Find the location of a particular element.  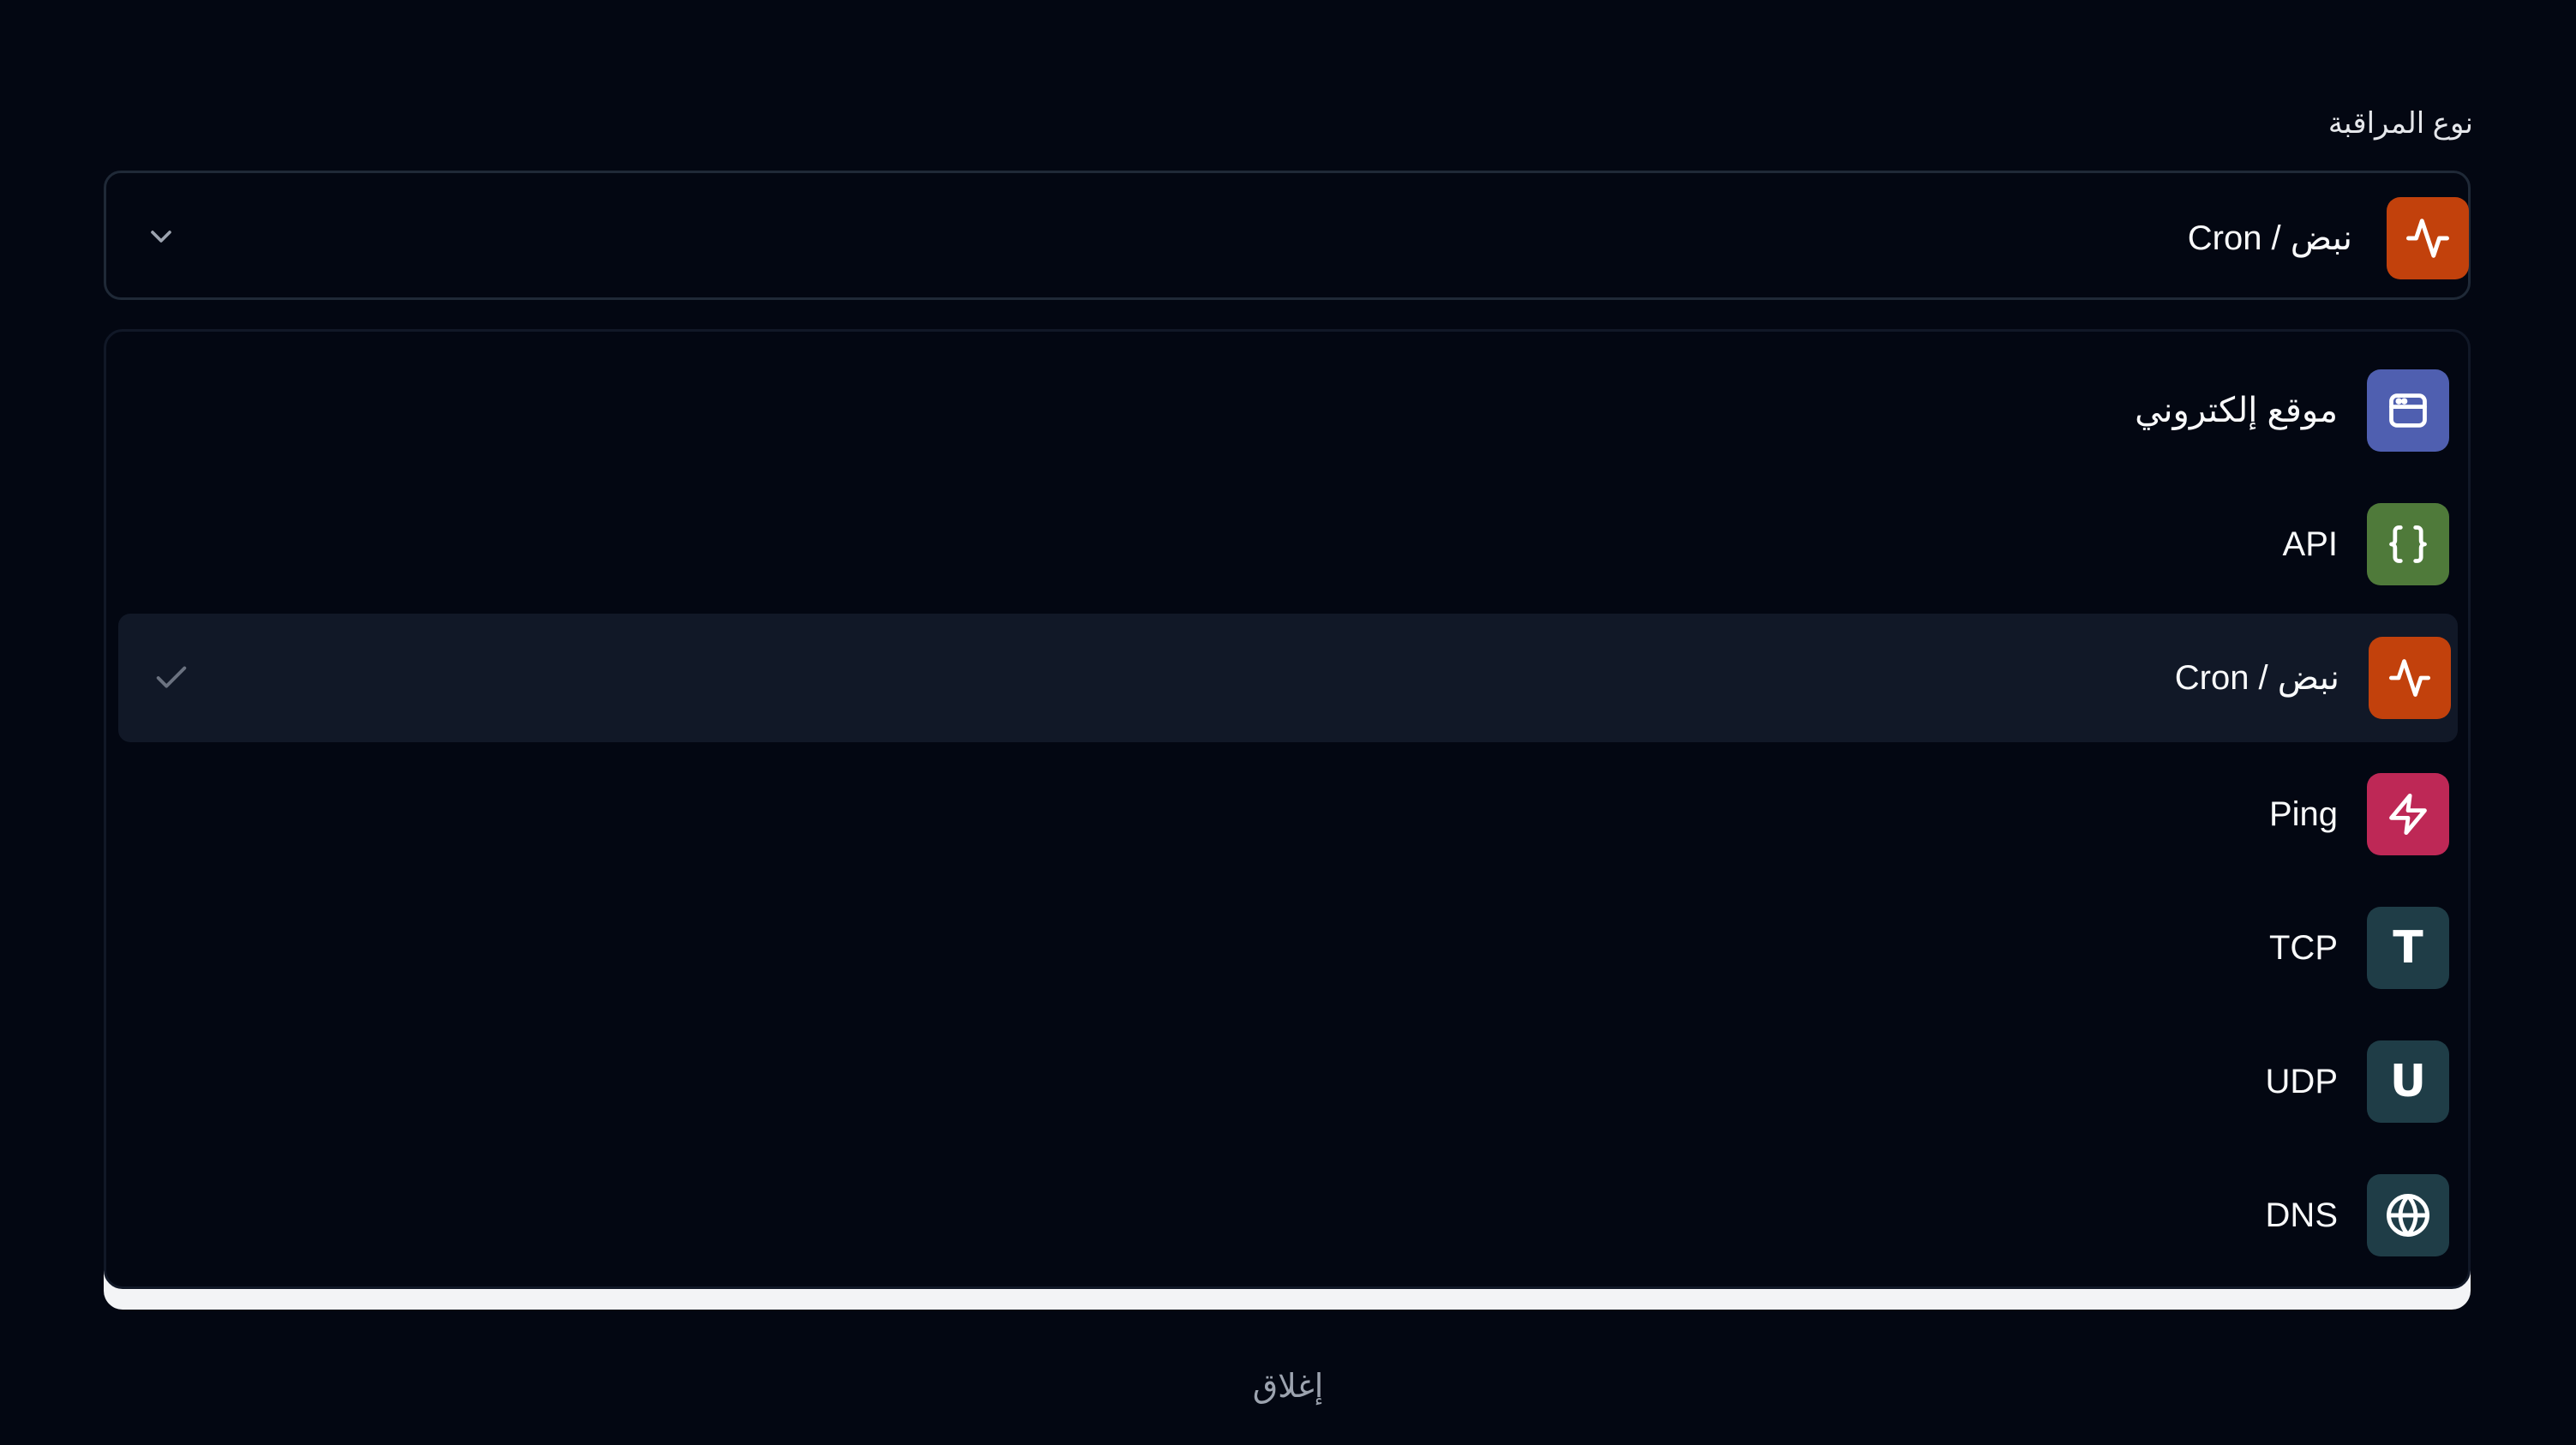

monitor-type-label: نوع المراقبة is located at coordinates (2400, 123).